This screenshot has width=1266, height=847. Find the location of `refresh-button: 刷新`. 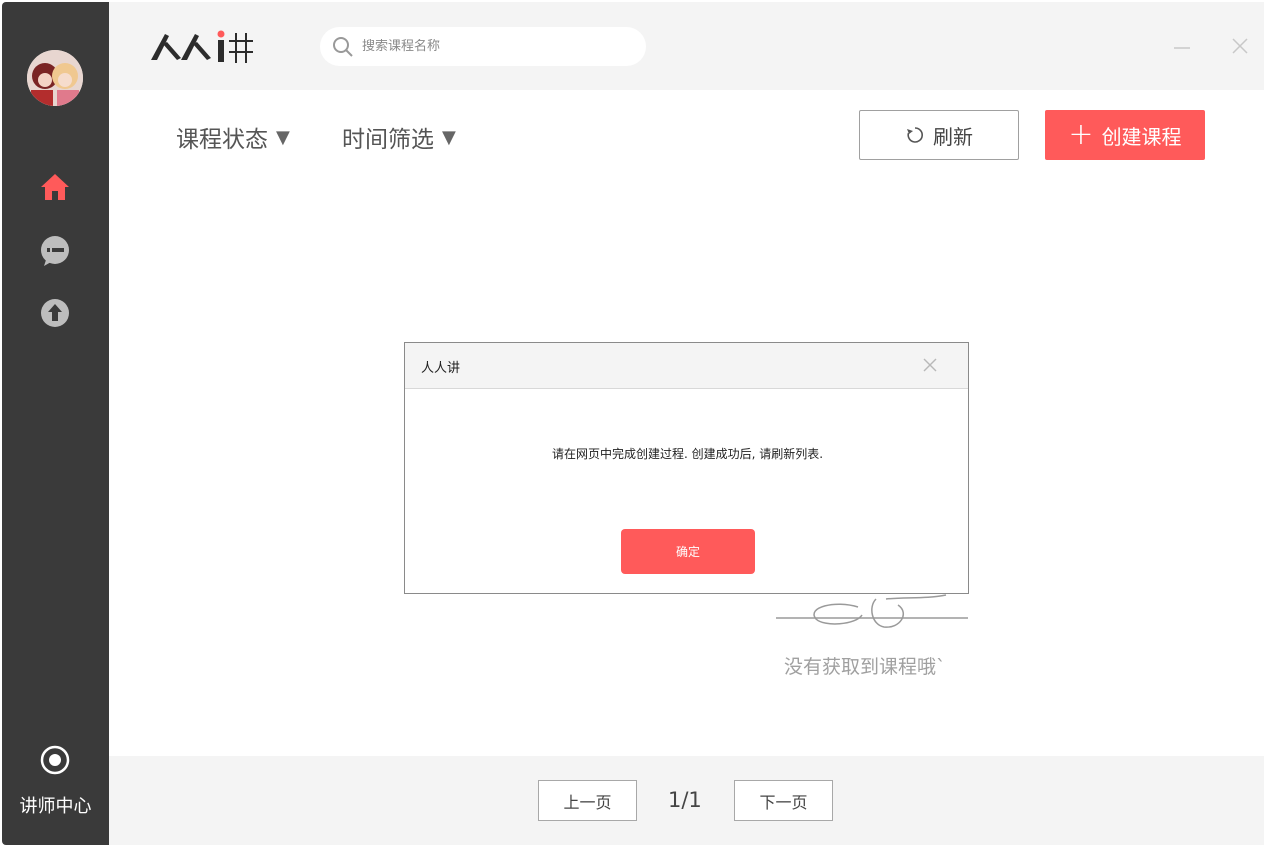

refresh-button: 刷新 is located at coordinates (939, 135).